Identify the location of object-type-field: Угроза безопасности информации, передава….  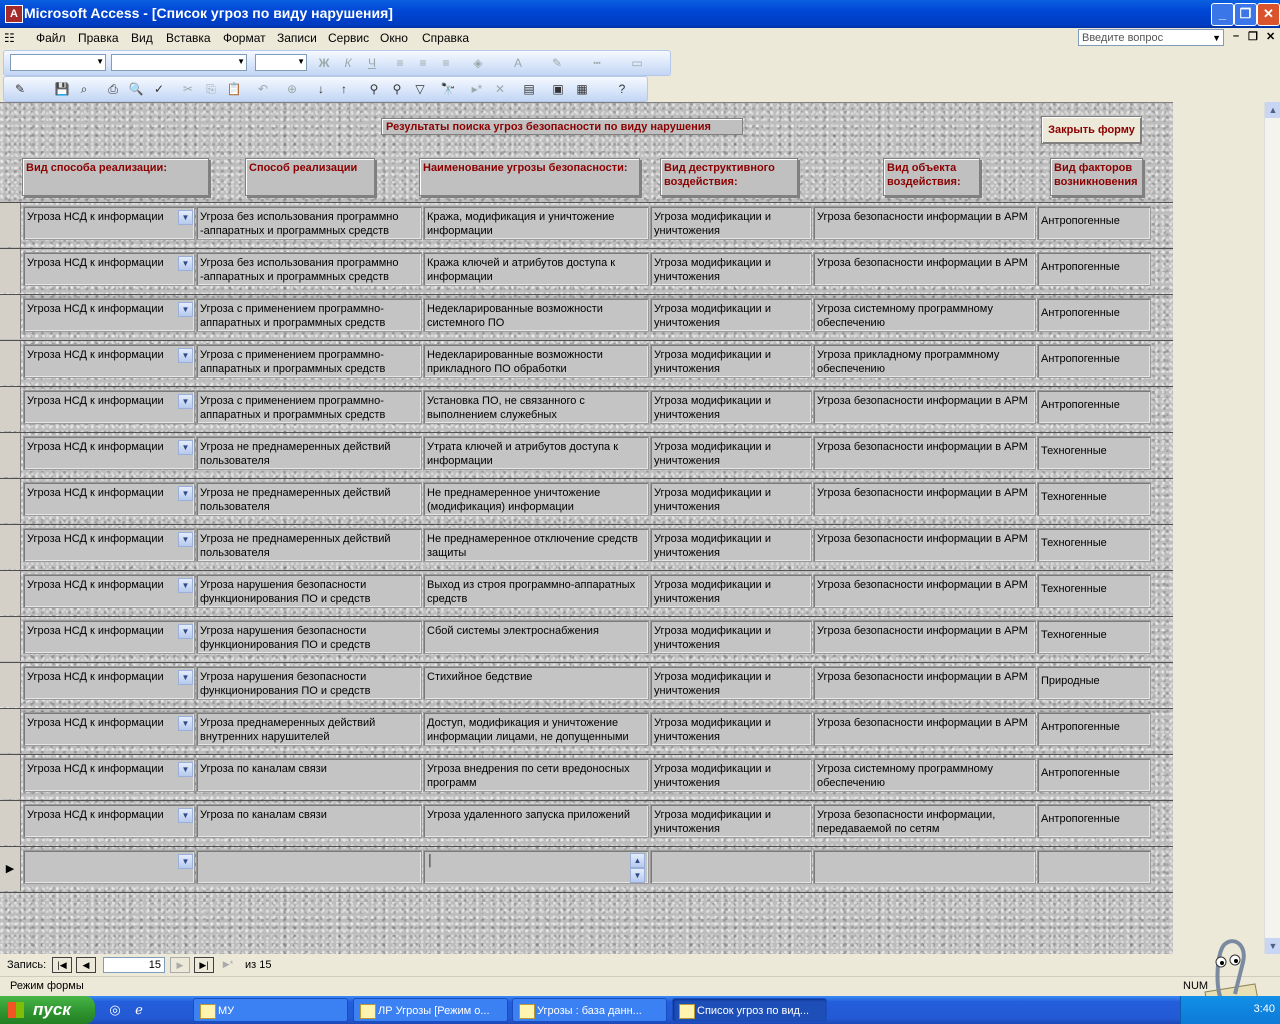
(924, 821).